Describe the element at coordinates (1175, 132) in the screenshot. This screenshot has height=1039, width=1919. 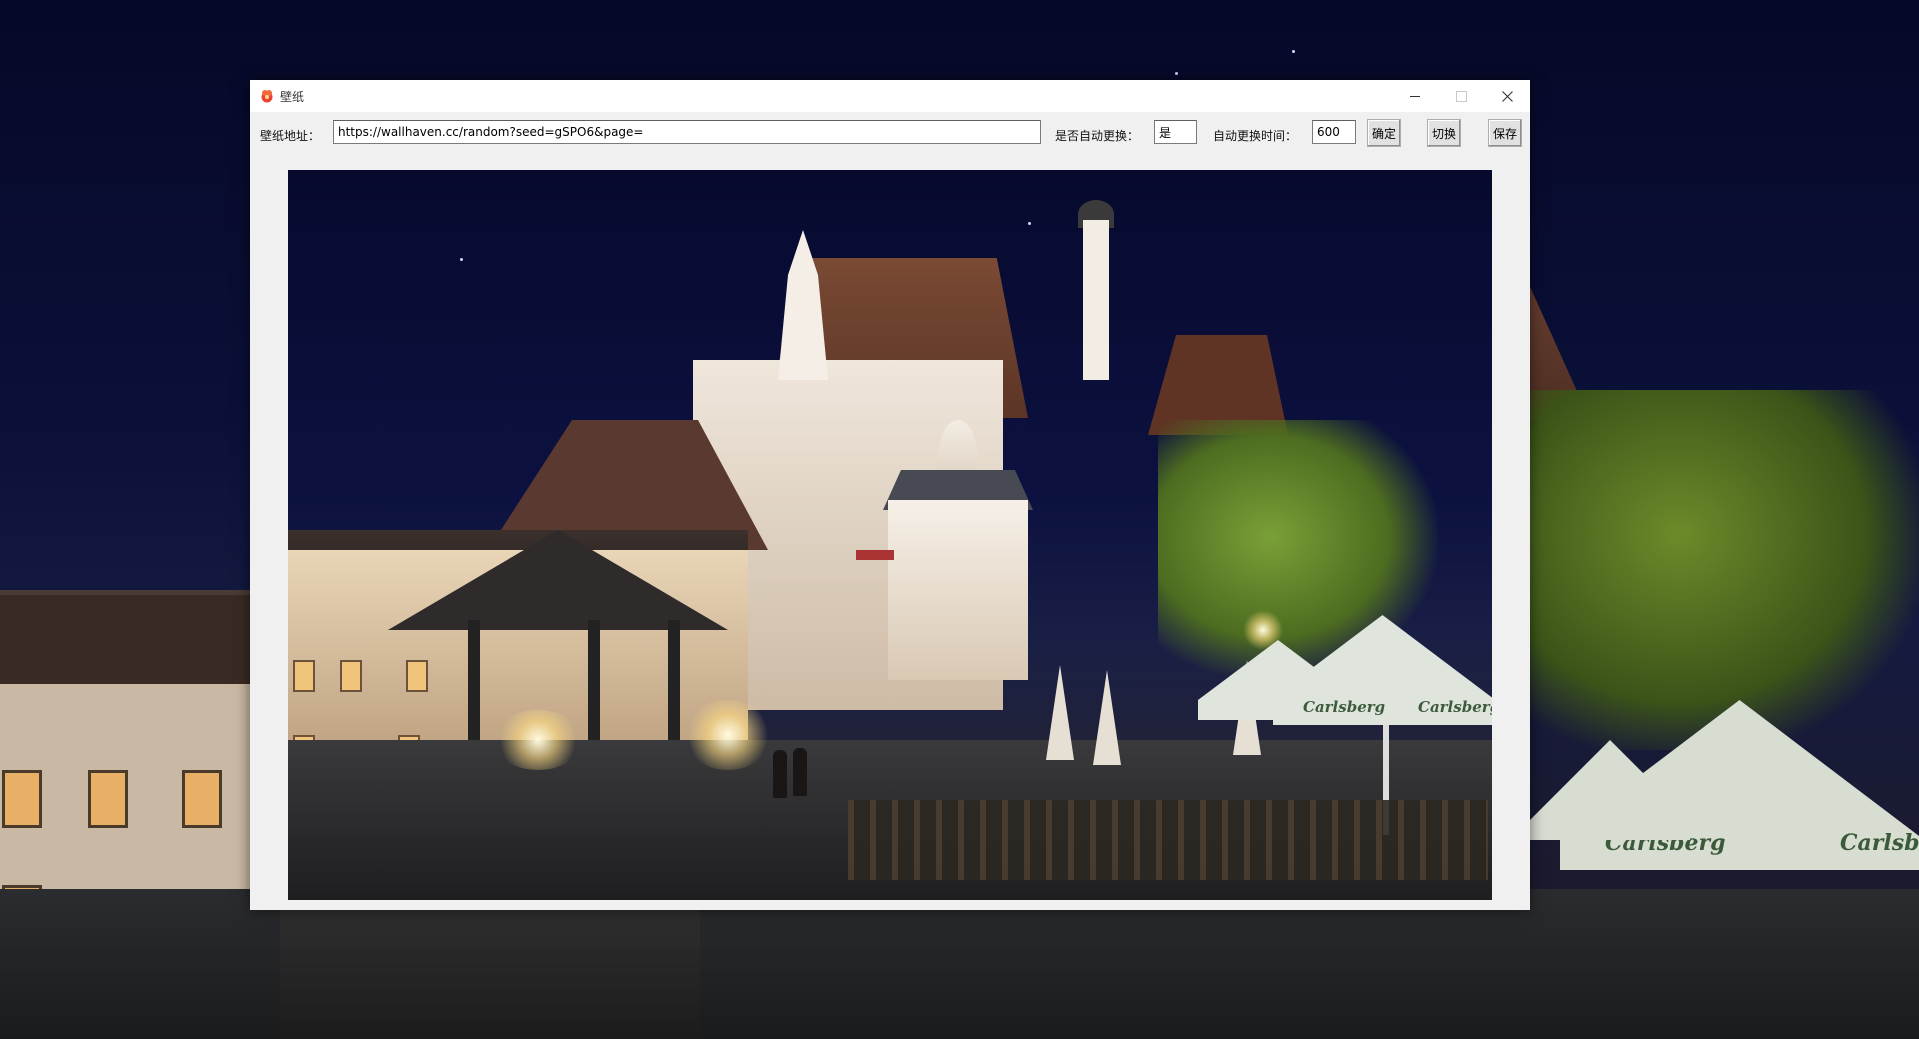
I see `auto-change-input` at that location.